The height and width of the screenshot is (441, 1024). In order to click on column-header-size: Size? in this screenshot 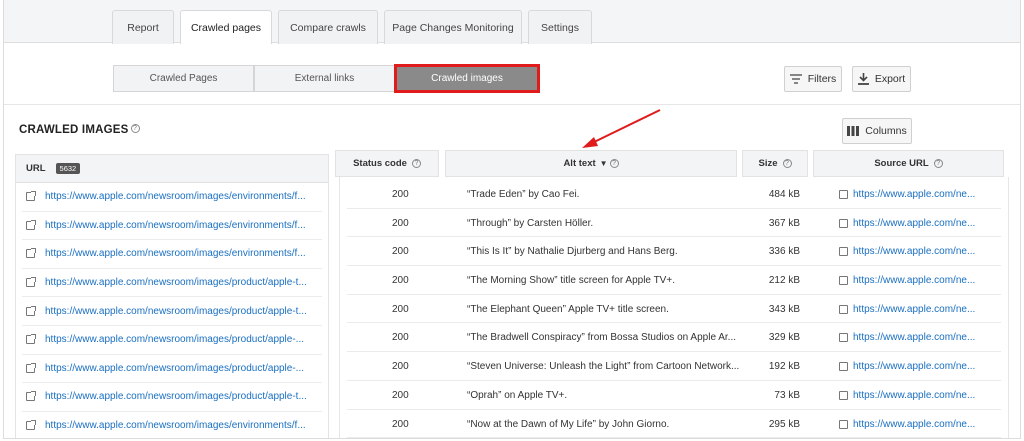, I will do `click(775, 163)`.